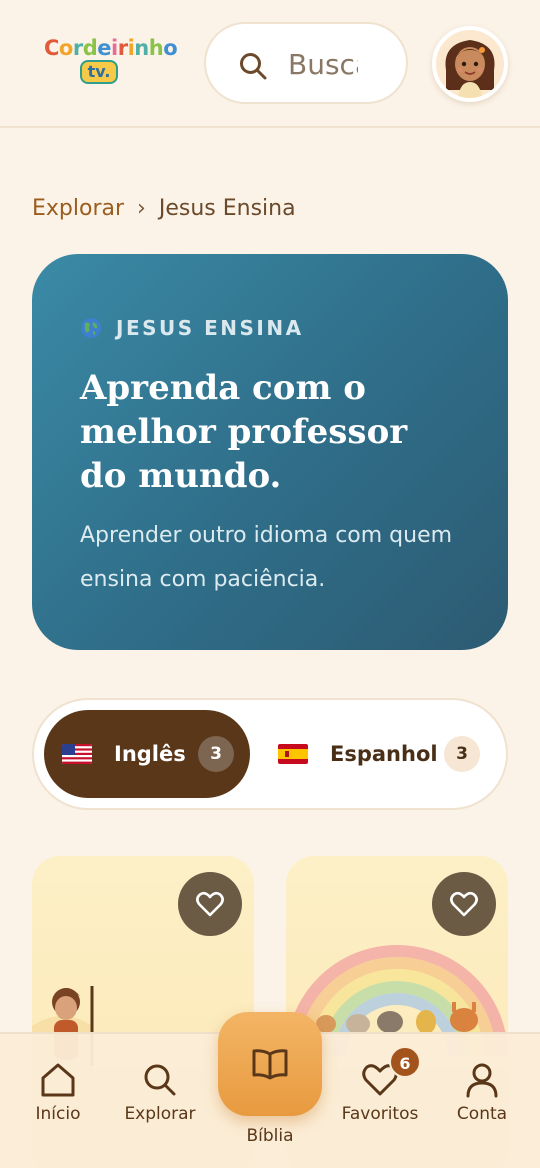  Describe the element at coordinates (384, 754) in the screenshot. I see `tab-espanhol-label: Espanhol` at that location.